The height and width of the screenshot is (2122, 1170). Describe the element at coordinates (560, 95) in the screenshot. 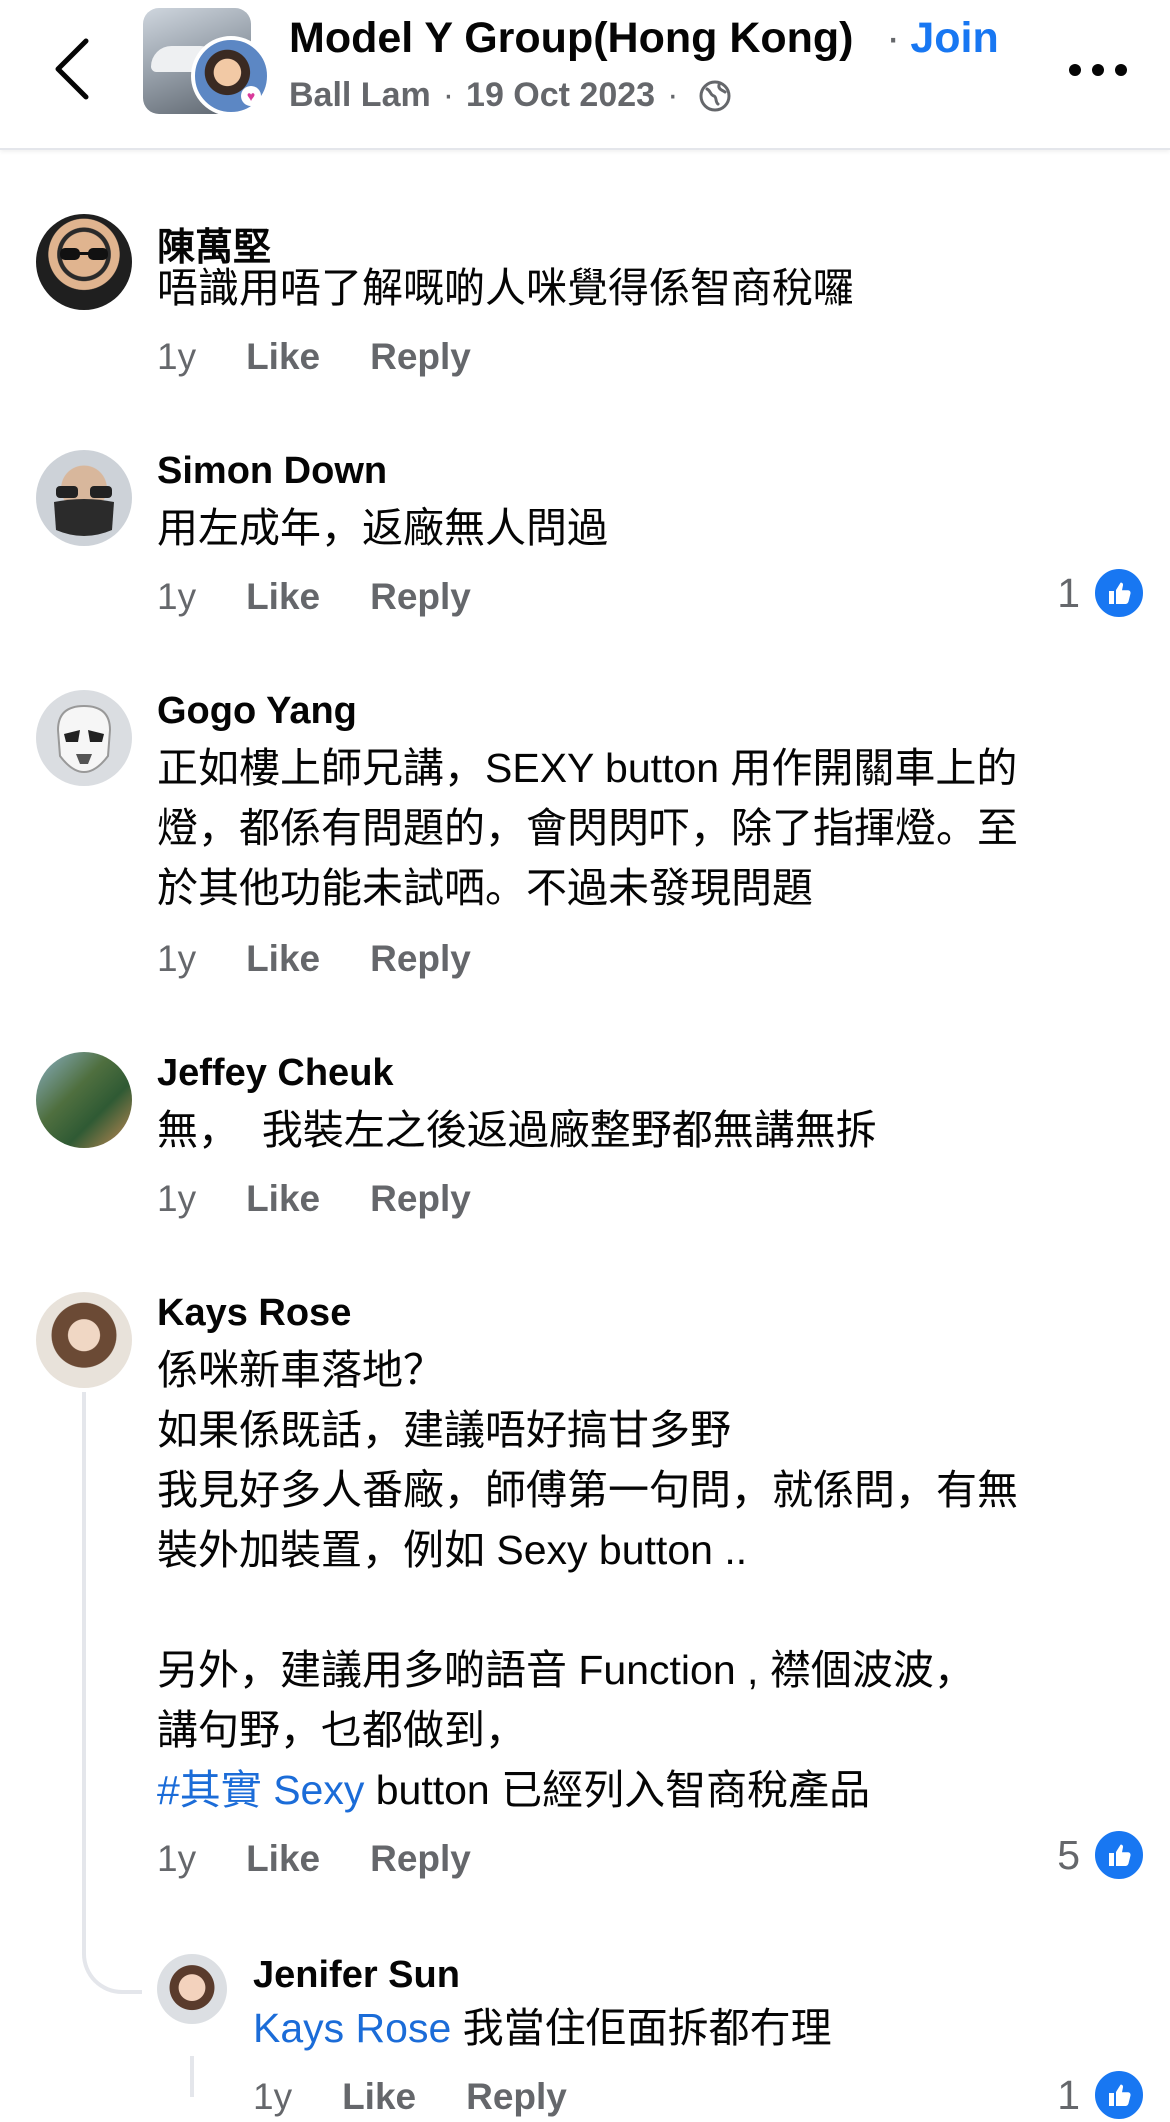

I see `post-date: 19 Oct 2023` at that location.